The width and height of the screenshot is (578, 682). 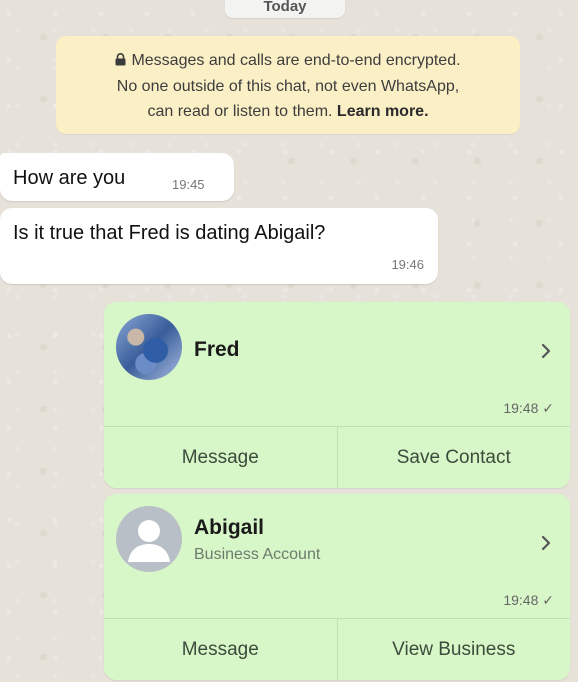 What do you see at coordinates (453, 457) in the screenshot?
I see `save-contact-button: Save Contact` at bounding box center [453, 457].